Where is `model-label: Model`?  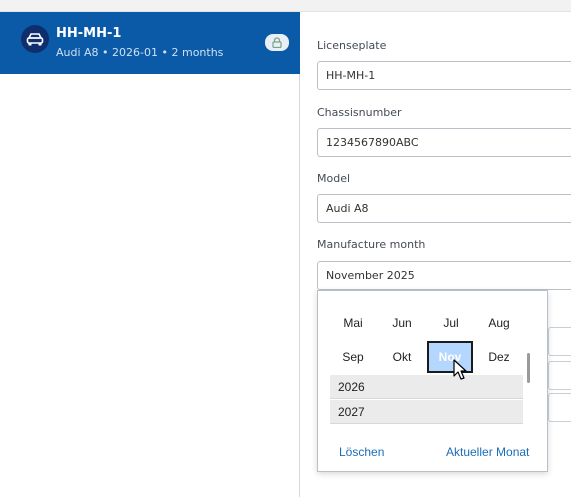
model-label: Model is located at coordinates (334, 178).